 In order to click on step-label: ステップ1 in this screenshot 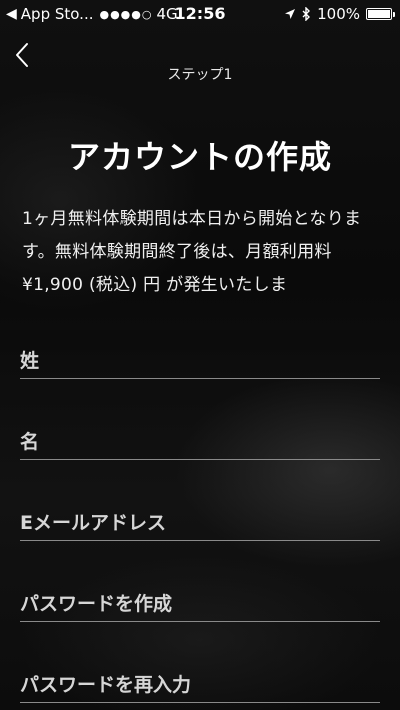, I will do `click(200, 75)`.